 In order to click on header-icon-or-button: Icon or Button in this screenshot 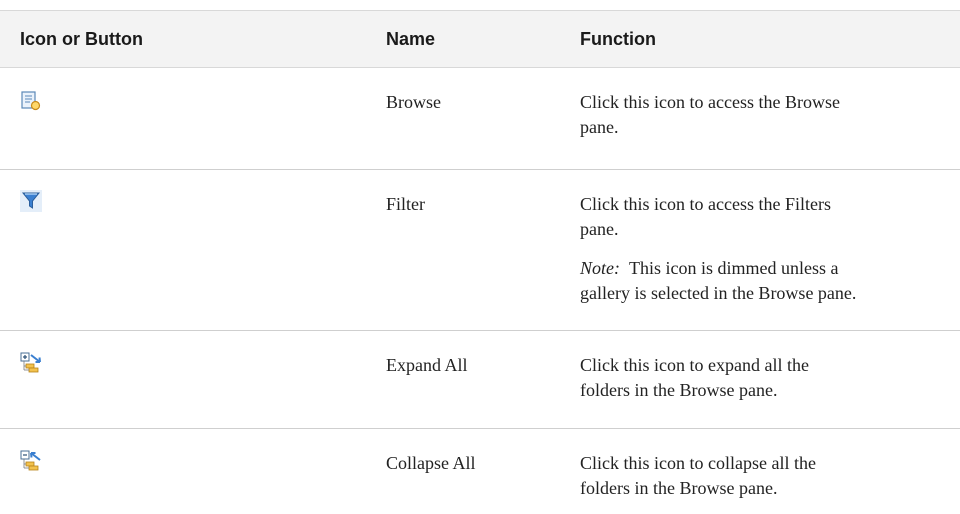, I will do `click(81, 39)`.